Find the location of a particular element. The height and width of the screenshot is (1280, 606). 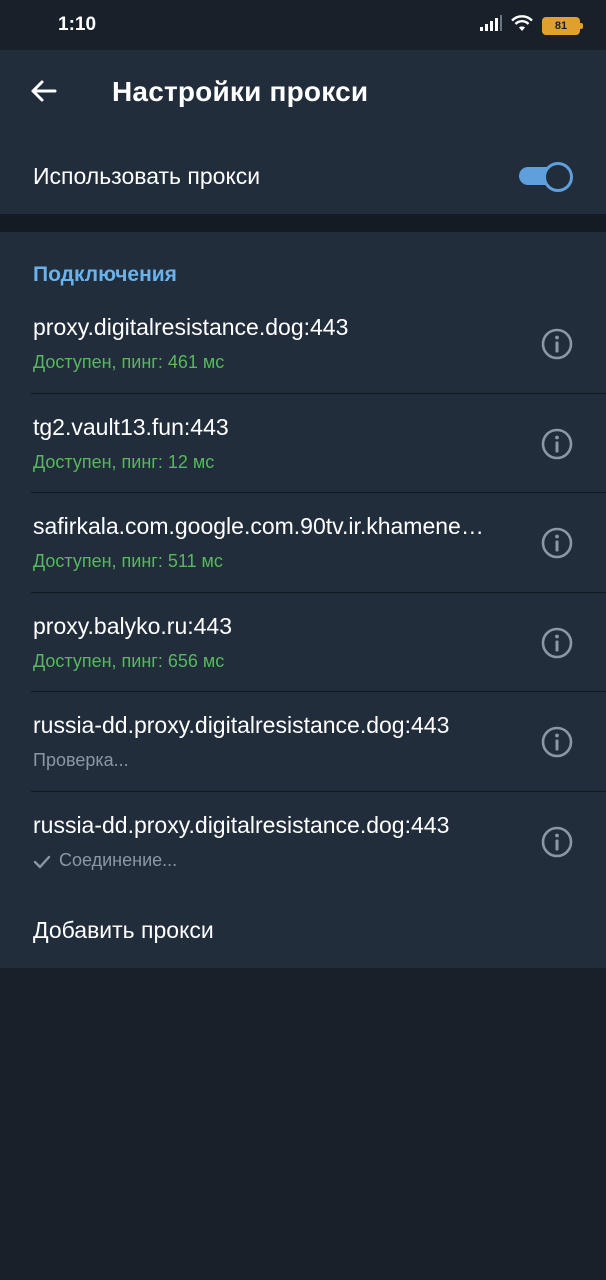

status-icons: 81 is located at coordinates (531, 25).